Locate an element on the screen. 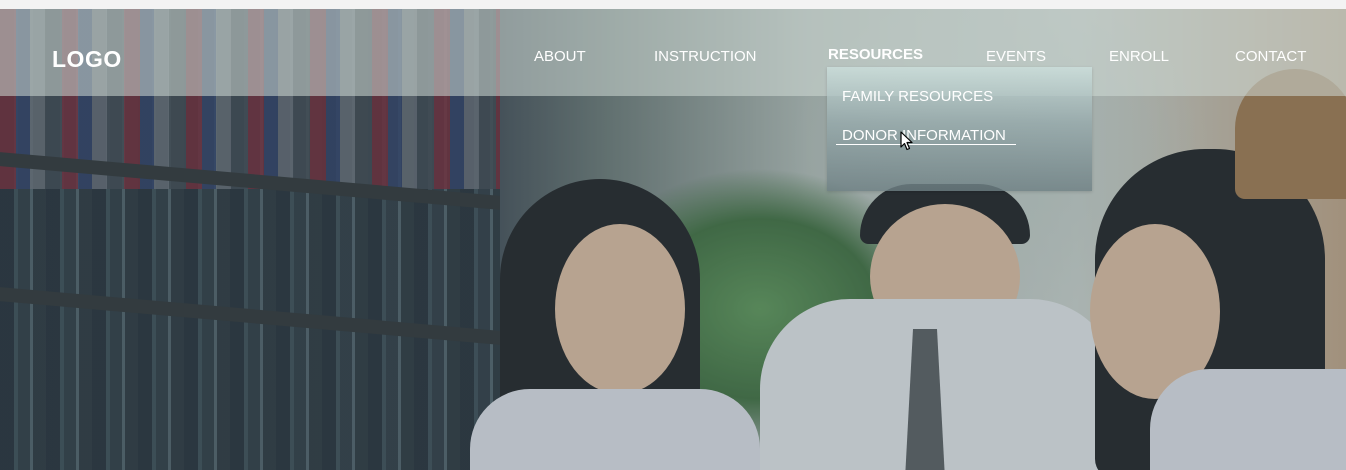 The height and width of the screenshot is (470, 1346). mouse-pointer-icon is located at coordinates (907, 143).